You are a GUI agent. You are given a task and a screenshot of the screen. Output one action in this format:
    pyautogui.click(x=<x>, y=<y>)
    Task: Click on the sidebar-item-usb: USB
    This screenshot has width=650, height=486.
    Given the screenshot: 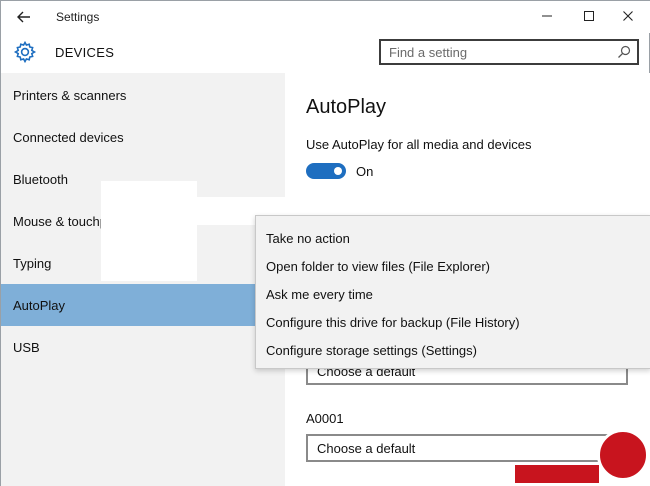 What is the action you would take?
    pyautogui.click(x=143, y=347)
    